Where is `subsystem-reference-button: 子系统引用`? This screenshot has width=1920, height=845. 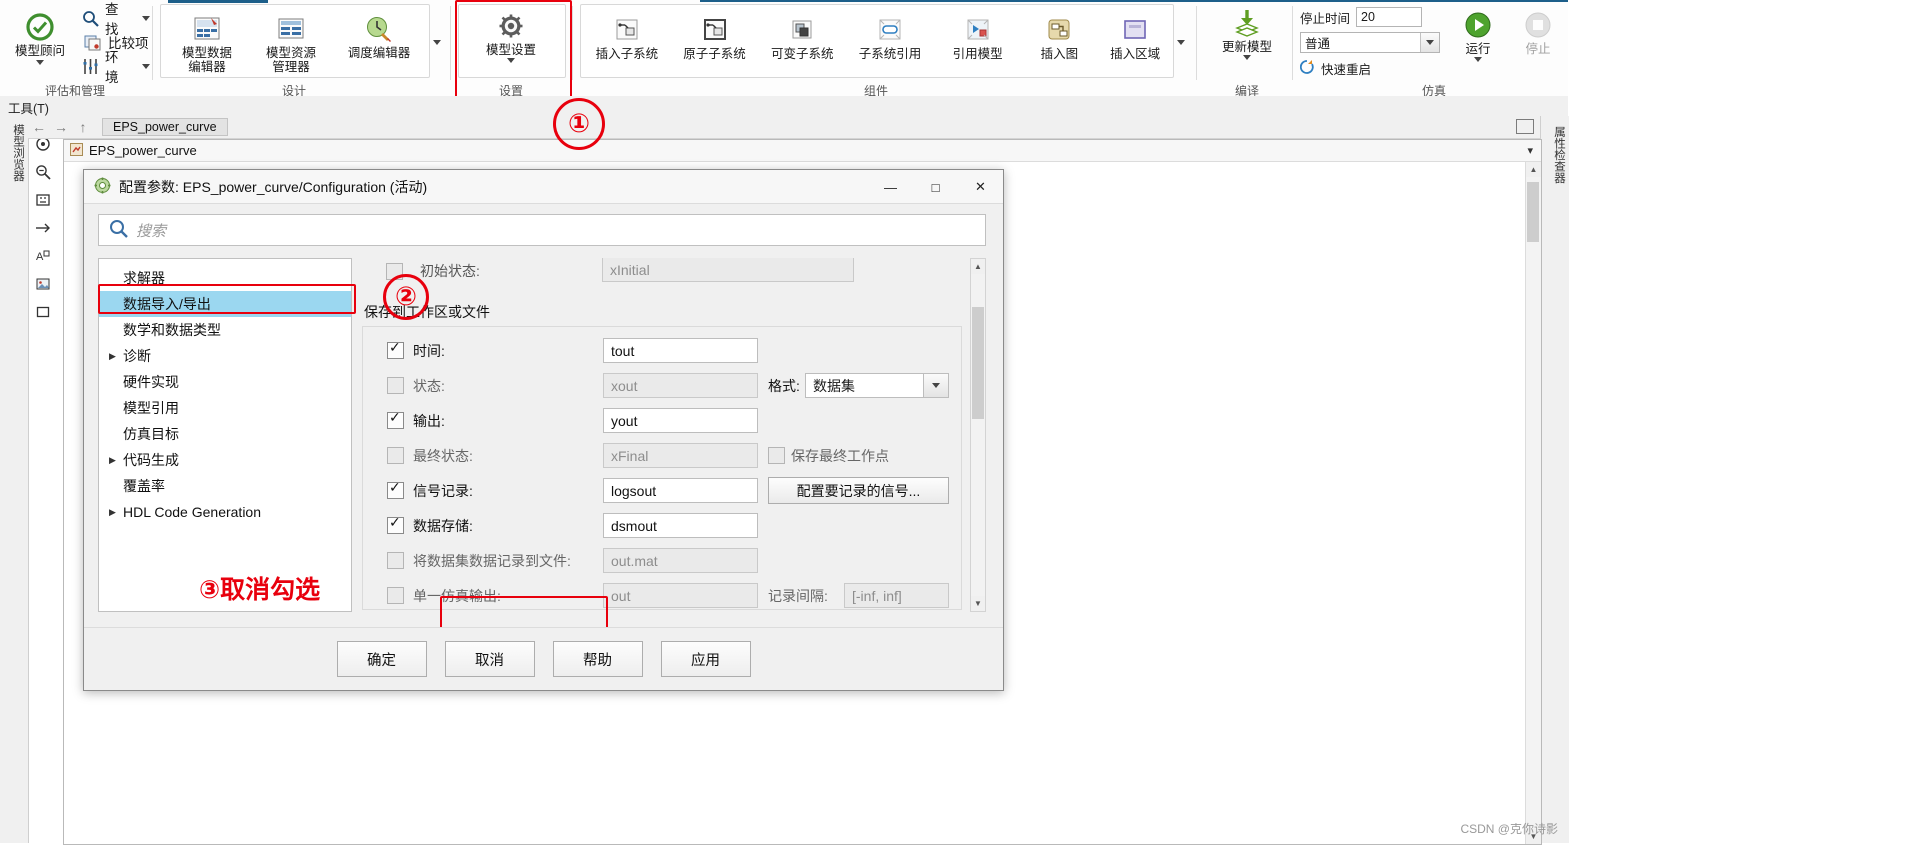
subsystem-reference-button: 子系统引用 is located at coordinates (890, 35).